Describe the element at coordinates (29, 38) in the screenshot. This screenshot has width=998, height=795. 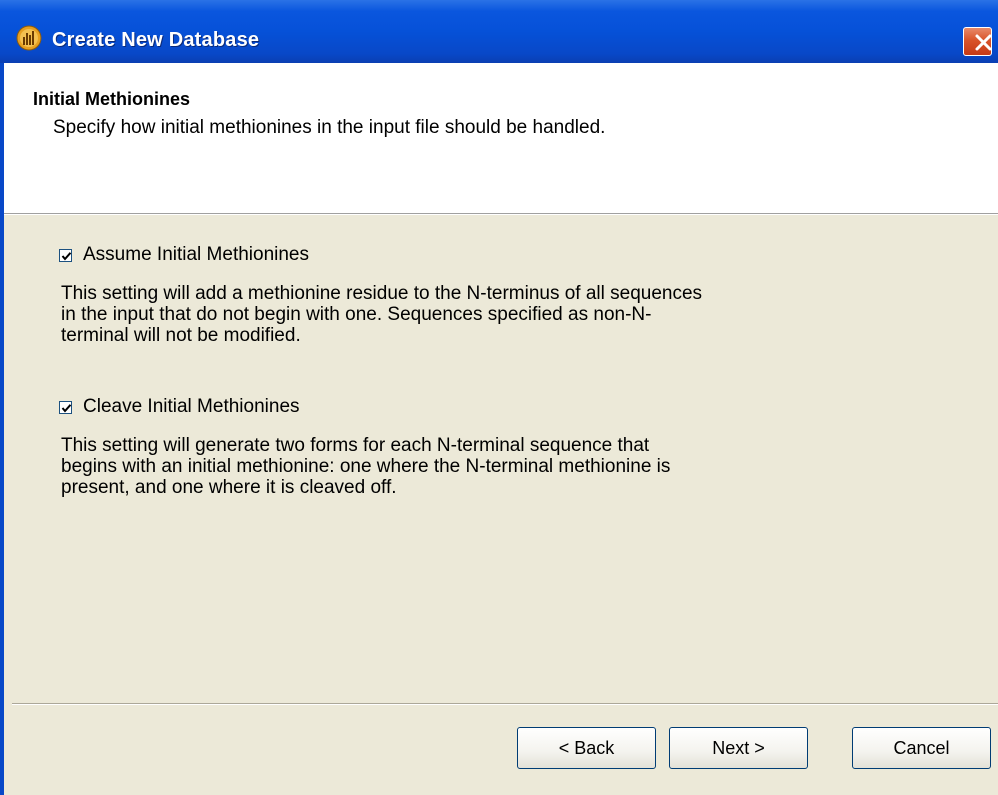
I see `app-chart-icon` at that location.